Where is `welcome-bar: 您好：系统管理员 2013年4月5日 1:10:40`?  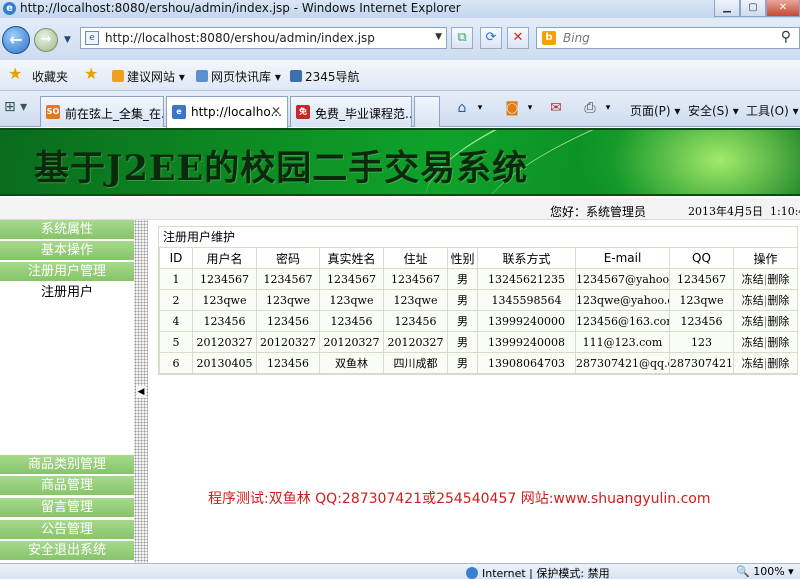 welcome-bar: 您好：系统管理员 2013年4月5日 1:10:40 is located at coordinates (400, 209).